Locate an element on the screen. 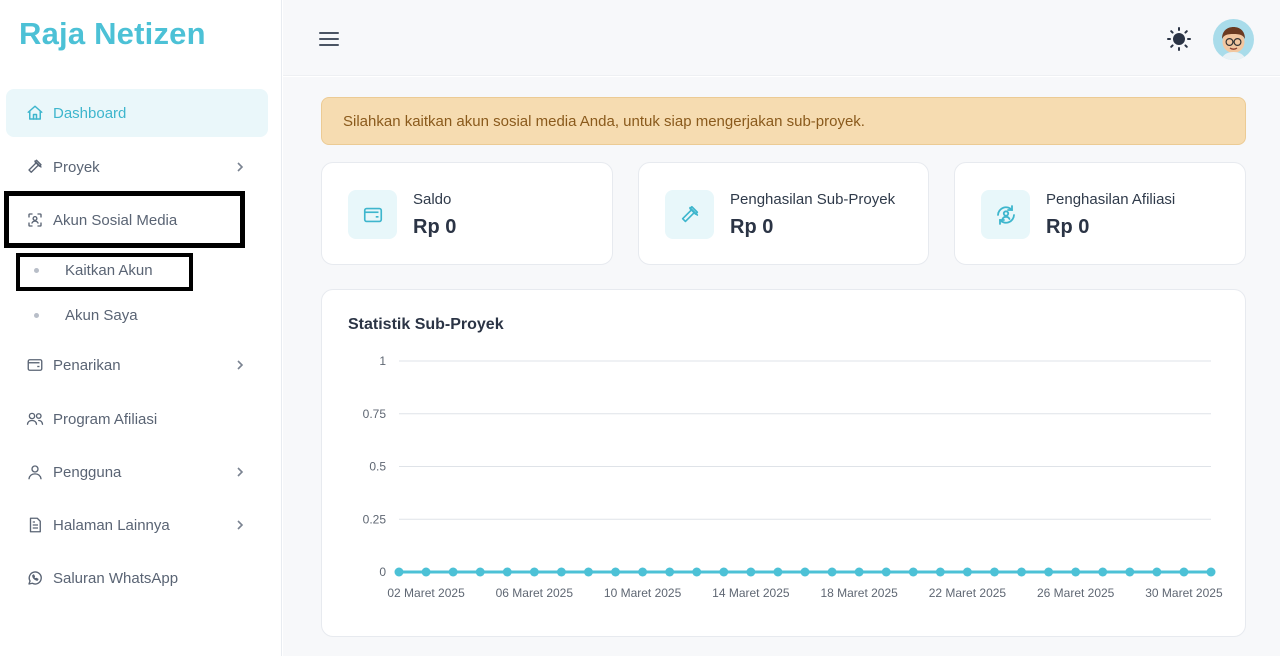 The width and height of the screenshot is (1280, 656). sidebar-subitem-kaitkan-akun: Kaitkan Akun is located at coordinates (137, 270).